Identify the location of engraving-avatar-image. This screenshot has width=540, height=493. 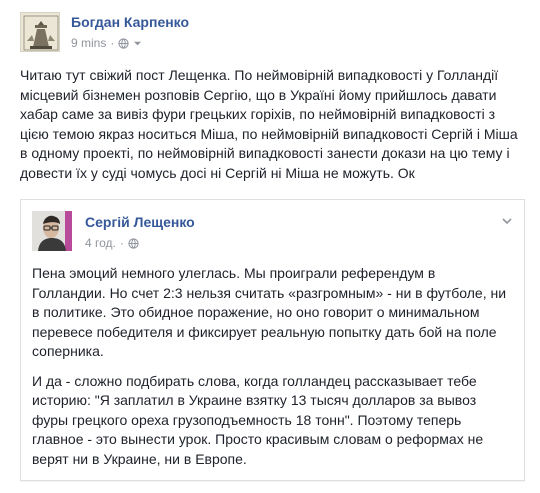
(40, 32).